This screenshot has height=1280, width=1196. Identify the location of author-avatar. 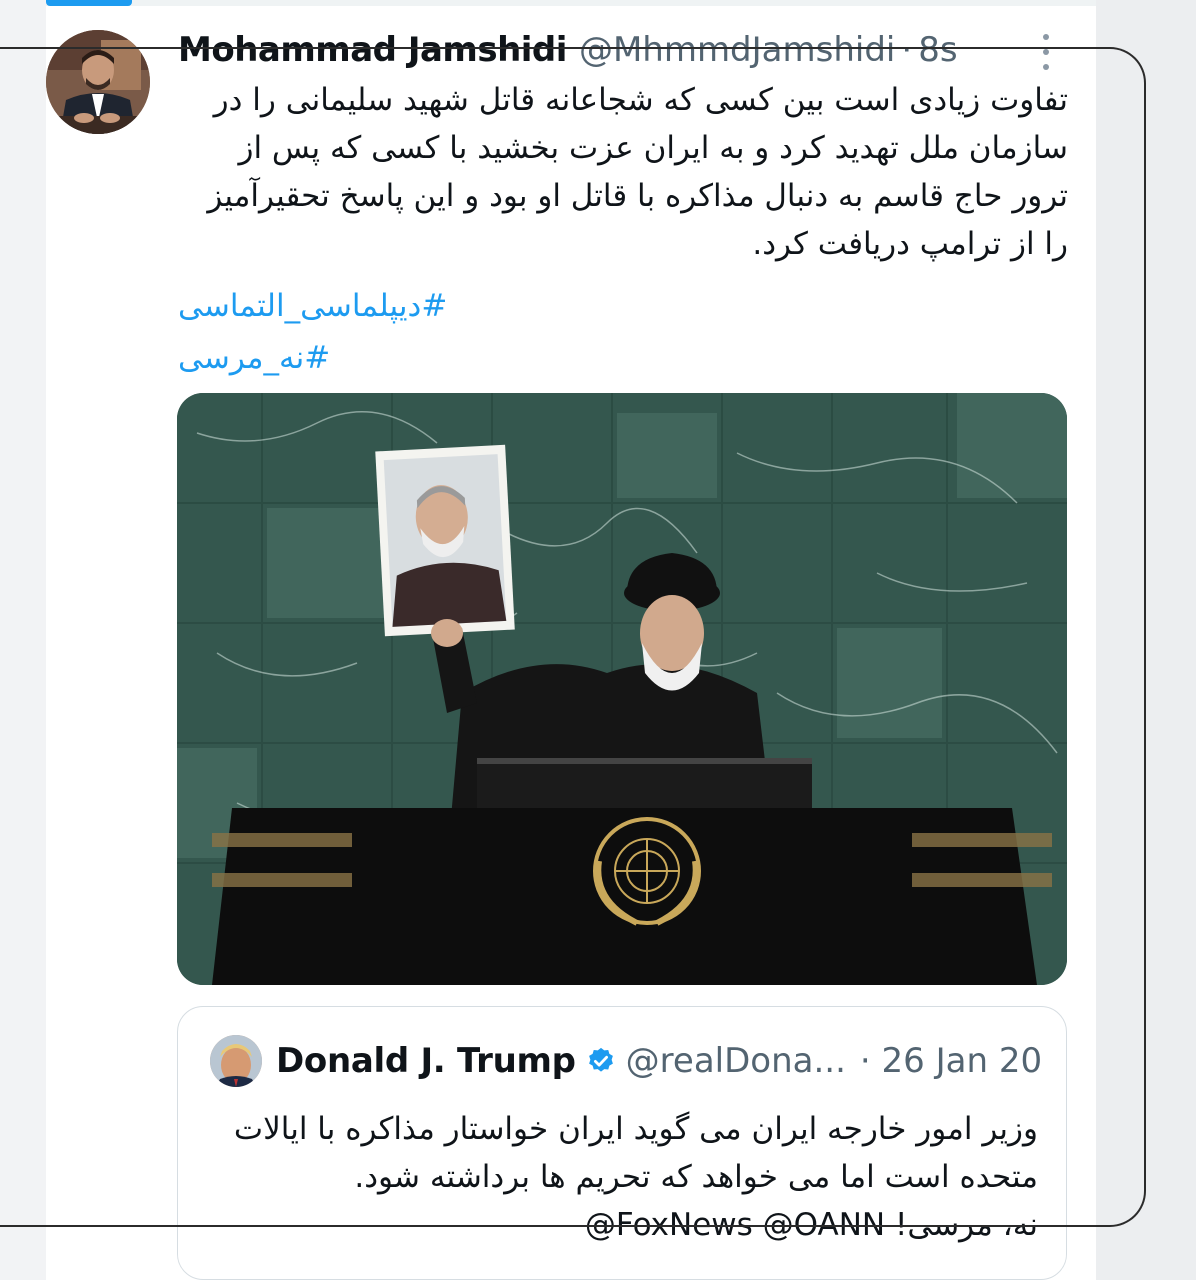
(98, 82).